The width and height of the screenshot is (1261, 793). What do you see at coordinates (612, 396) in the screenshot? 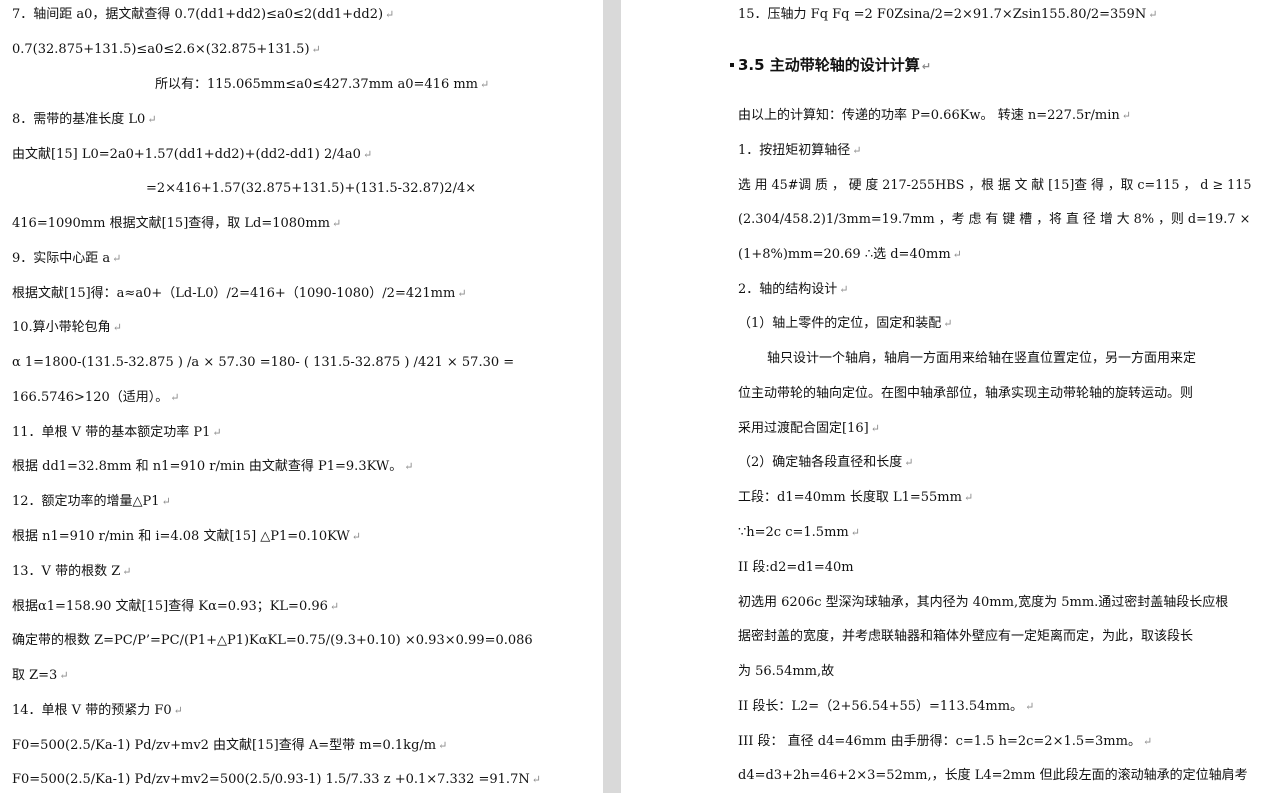
I see `page-gutter` at bounding box center [612, 396].